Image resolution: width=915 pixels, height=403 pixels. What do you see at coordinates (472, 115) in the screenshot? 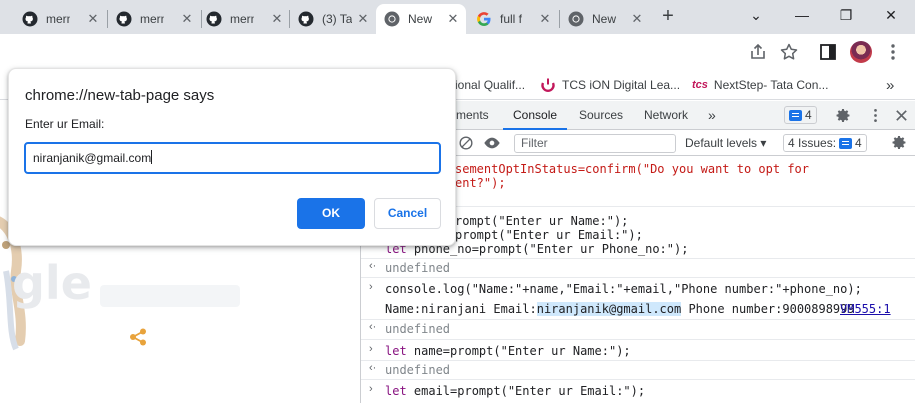
I see `tab-elements: ments` at bounding box center [472, 115].